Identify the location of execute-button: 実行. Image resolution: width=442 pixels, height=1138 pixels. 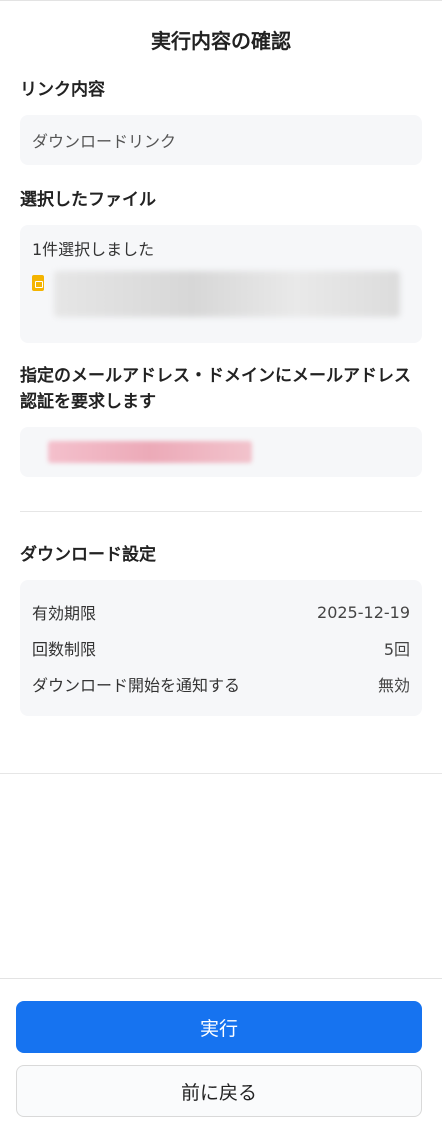
(219, 1027).